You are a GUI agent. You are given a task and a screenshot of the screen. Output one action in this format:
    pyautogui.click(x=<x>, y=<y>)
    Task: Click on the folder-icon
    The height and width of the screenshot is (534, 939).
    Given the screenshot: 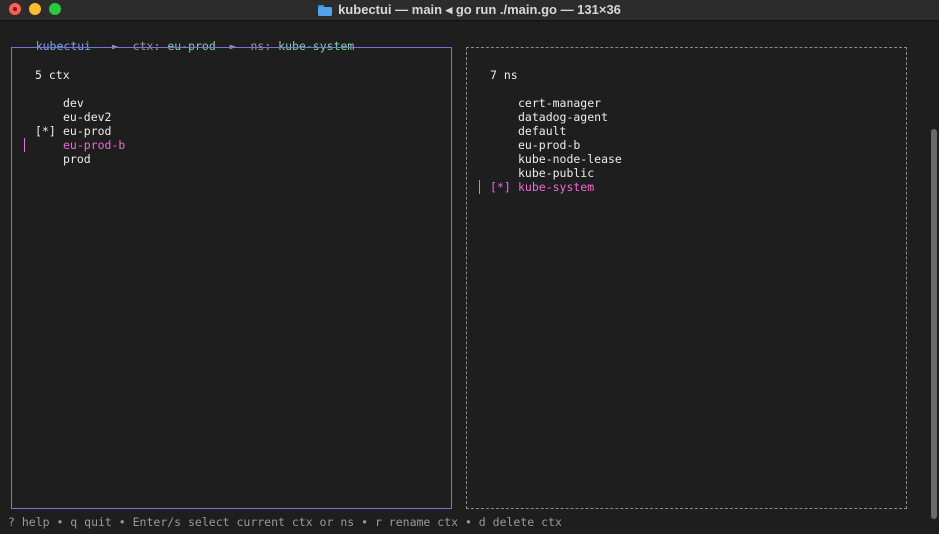 What is the action you would take?
    pyautogui.click(x=325, y=10)
    